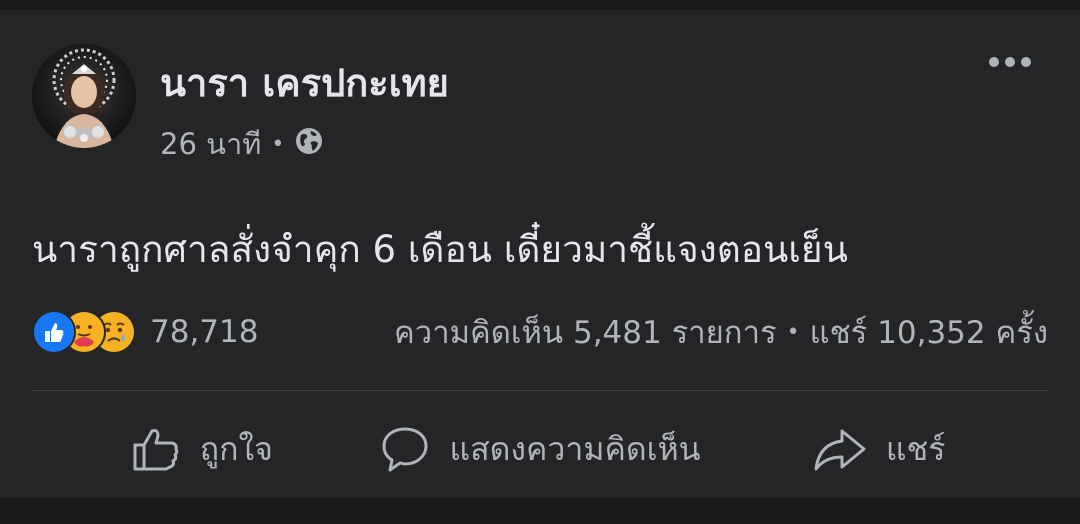 The height and width of the screenshot is (524, 1080). I want to click on comment-button: แสดงความคิดเห็น, so click(540, 449).